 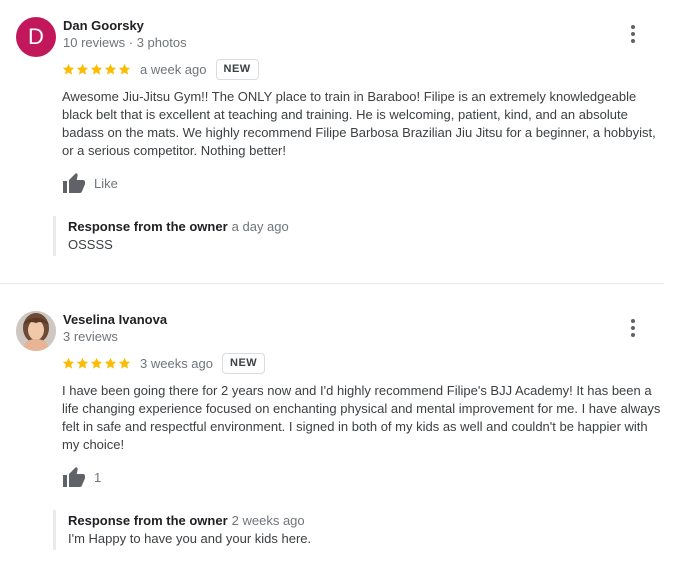 I want to click on review-time: a week ago, so click(x=173, y=69).